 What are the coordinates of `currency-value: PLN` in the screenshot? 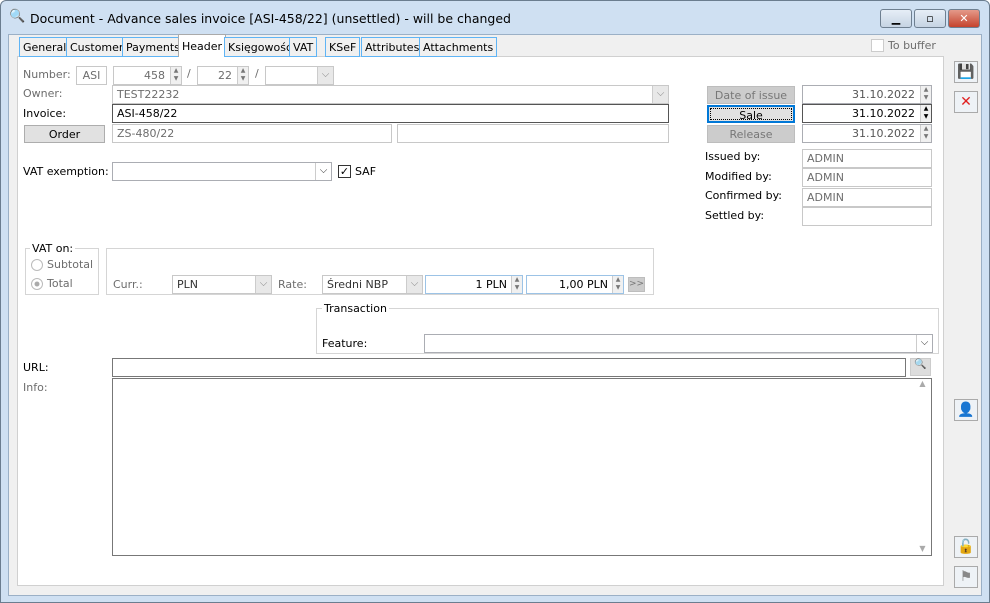 It's located at (187, 284).